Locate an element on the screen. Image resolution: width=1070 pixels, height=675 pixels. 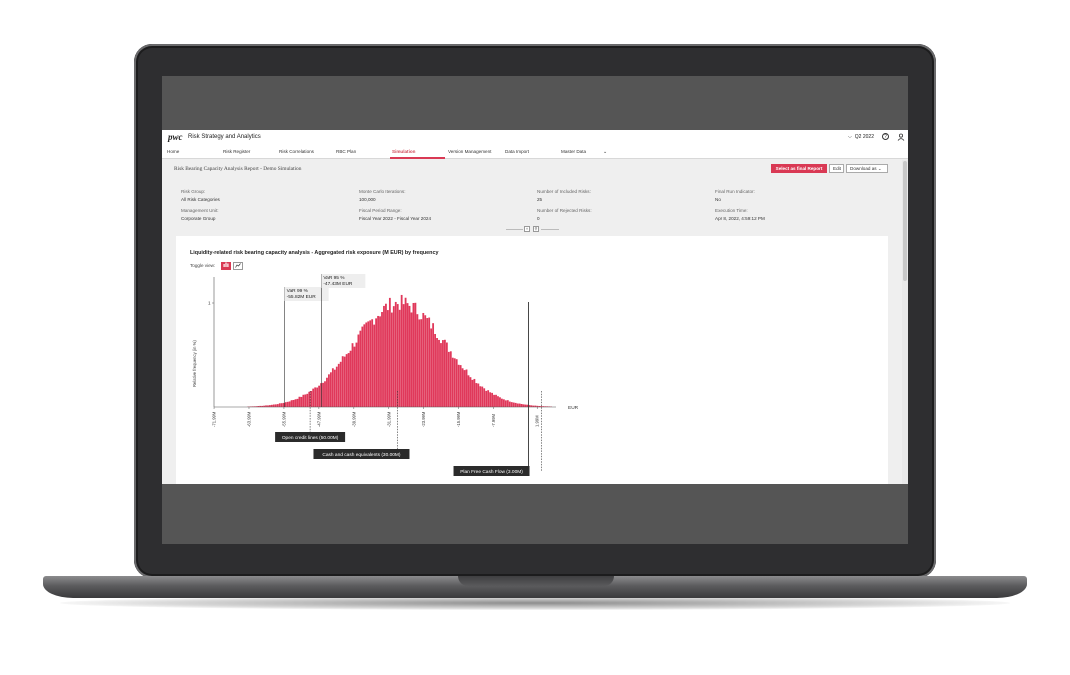
tab-simulation: Simulation is located at coordinates (403, 151).